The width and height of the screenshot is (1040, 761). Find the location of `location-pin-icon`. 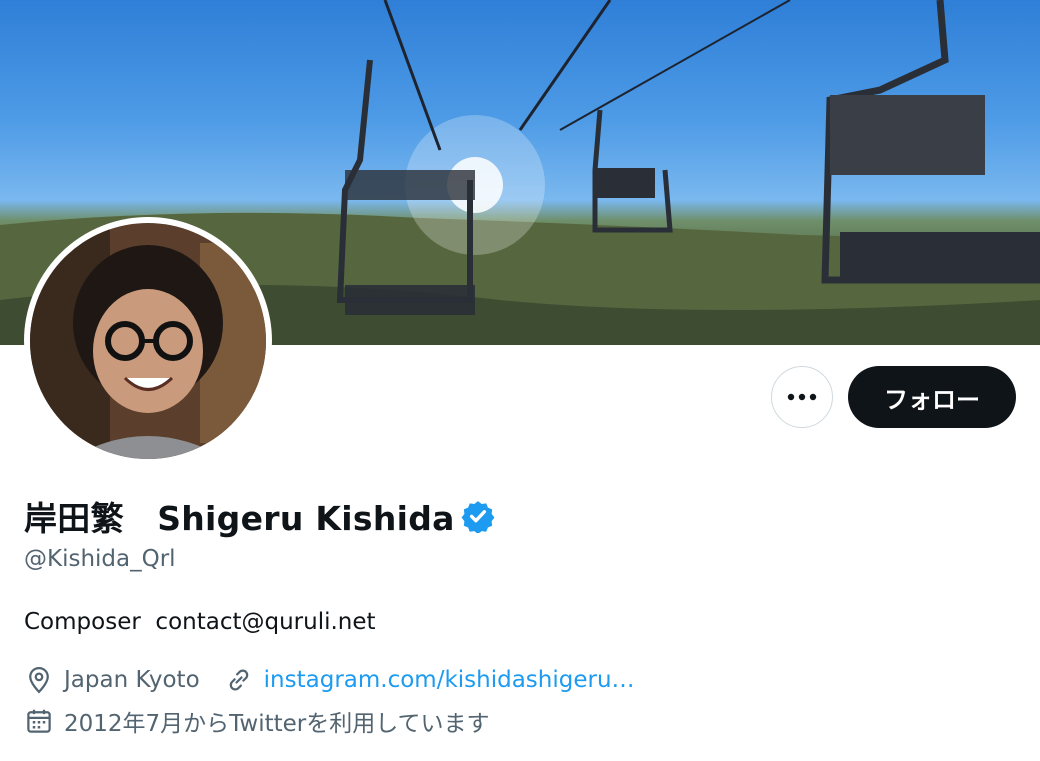

location-pin-icon is located at coordinates (39, 680).